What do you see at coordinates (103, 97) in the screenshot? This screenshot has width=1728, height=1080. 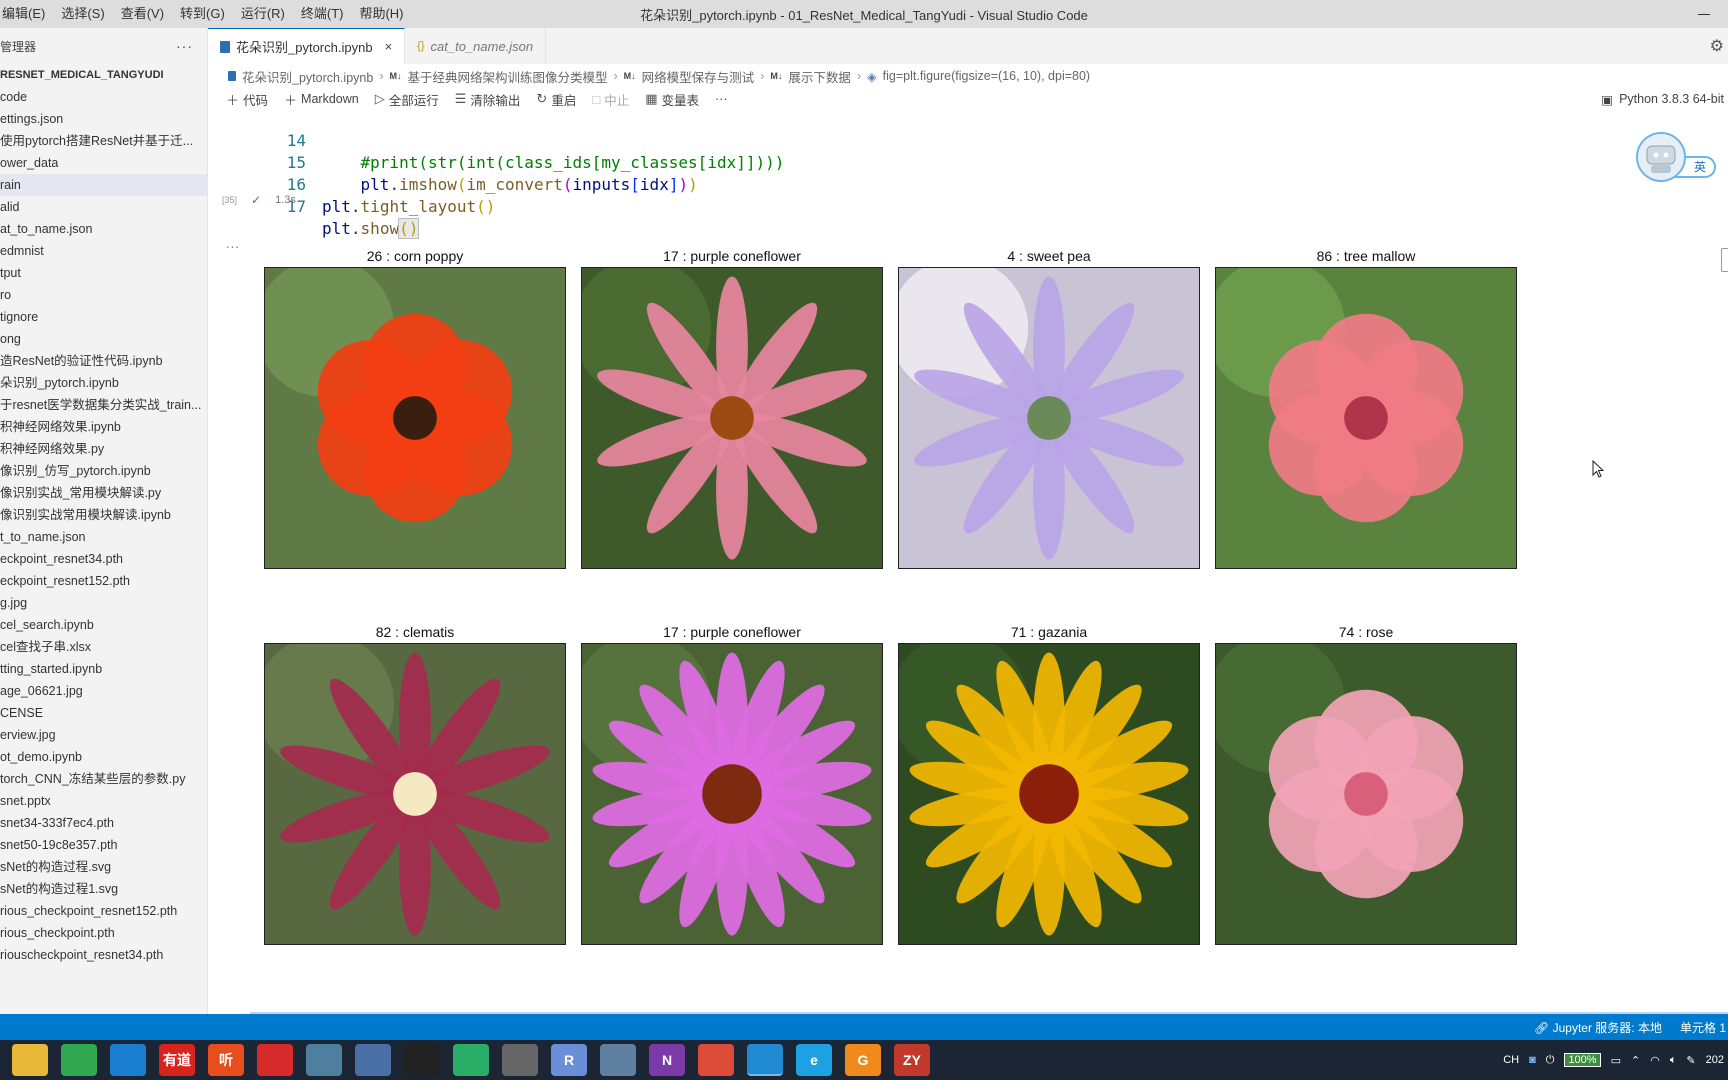 I see `file-item: code` at bounding box center [103, 97].